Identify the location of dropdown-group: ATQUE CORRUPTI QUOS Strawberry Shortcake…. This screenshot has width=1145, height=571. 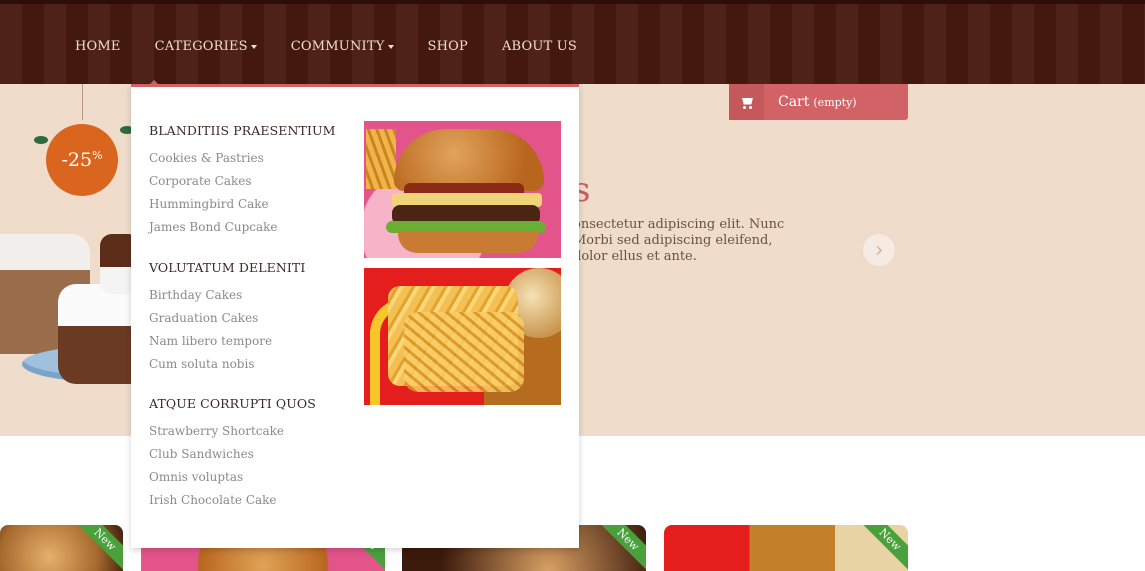
(254, 454).